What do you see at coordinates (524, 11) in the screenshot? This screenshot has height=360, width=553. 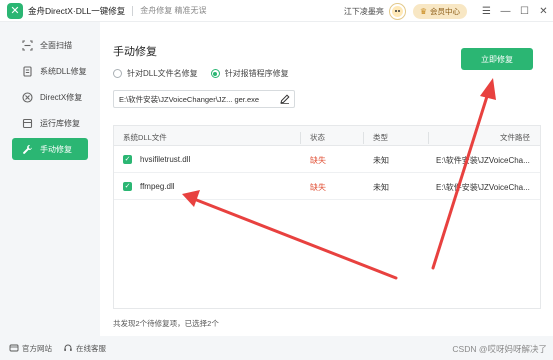 I see `maximize-button: ☐` at bounding box center [524, 11].